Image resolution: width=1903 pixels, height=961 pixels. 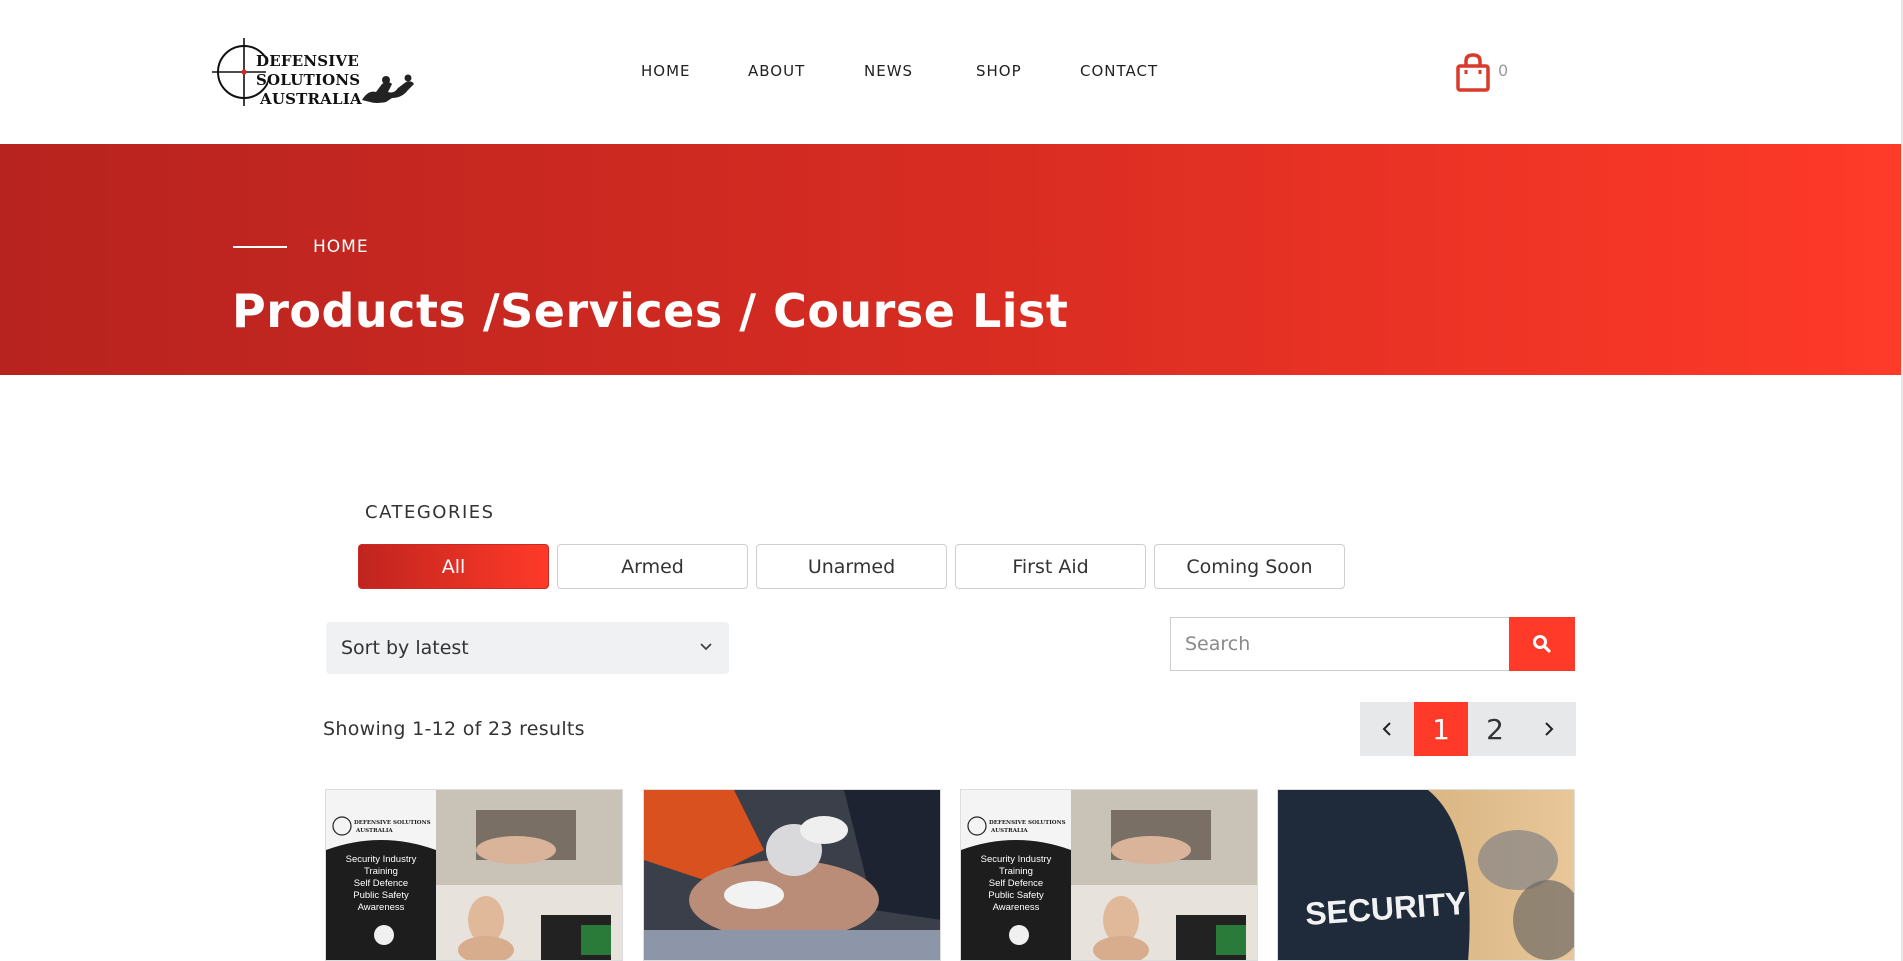 I want to click on chevron-left-icon, so click(x=1386, y=729).